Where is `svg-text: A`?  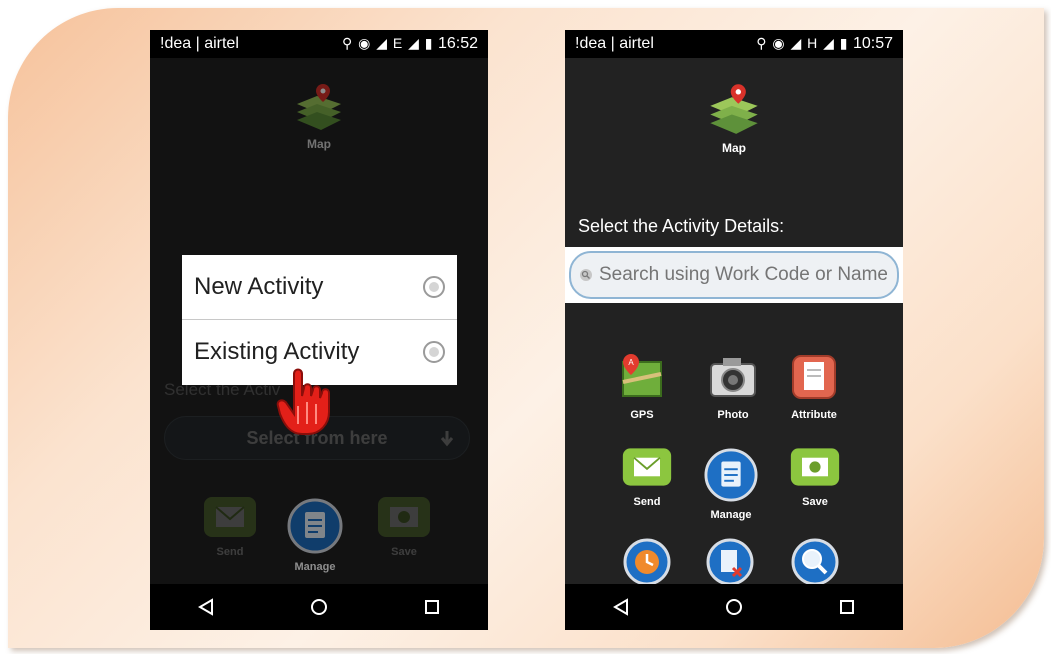
svg-text: A is located at coordinates (631, 362).